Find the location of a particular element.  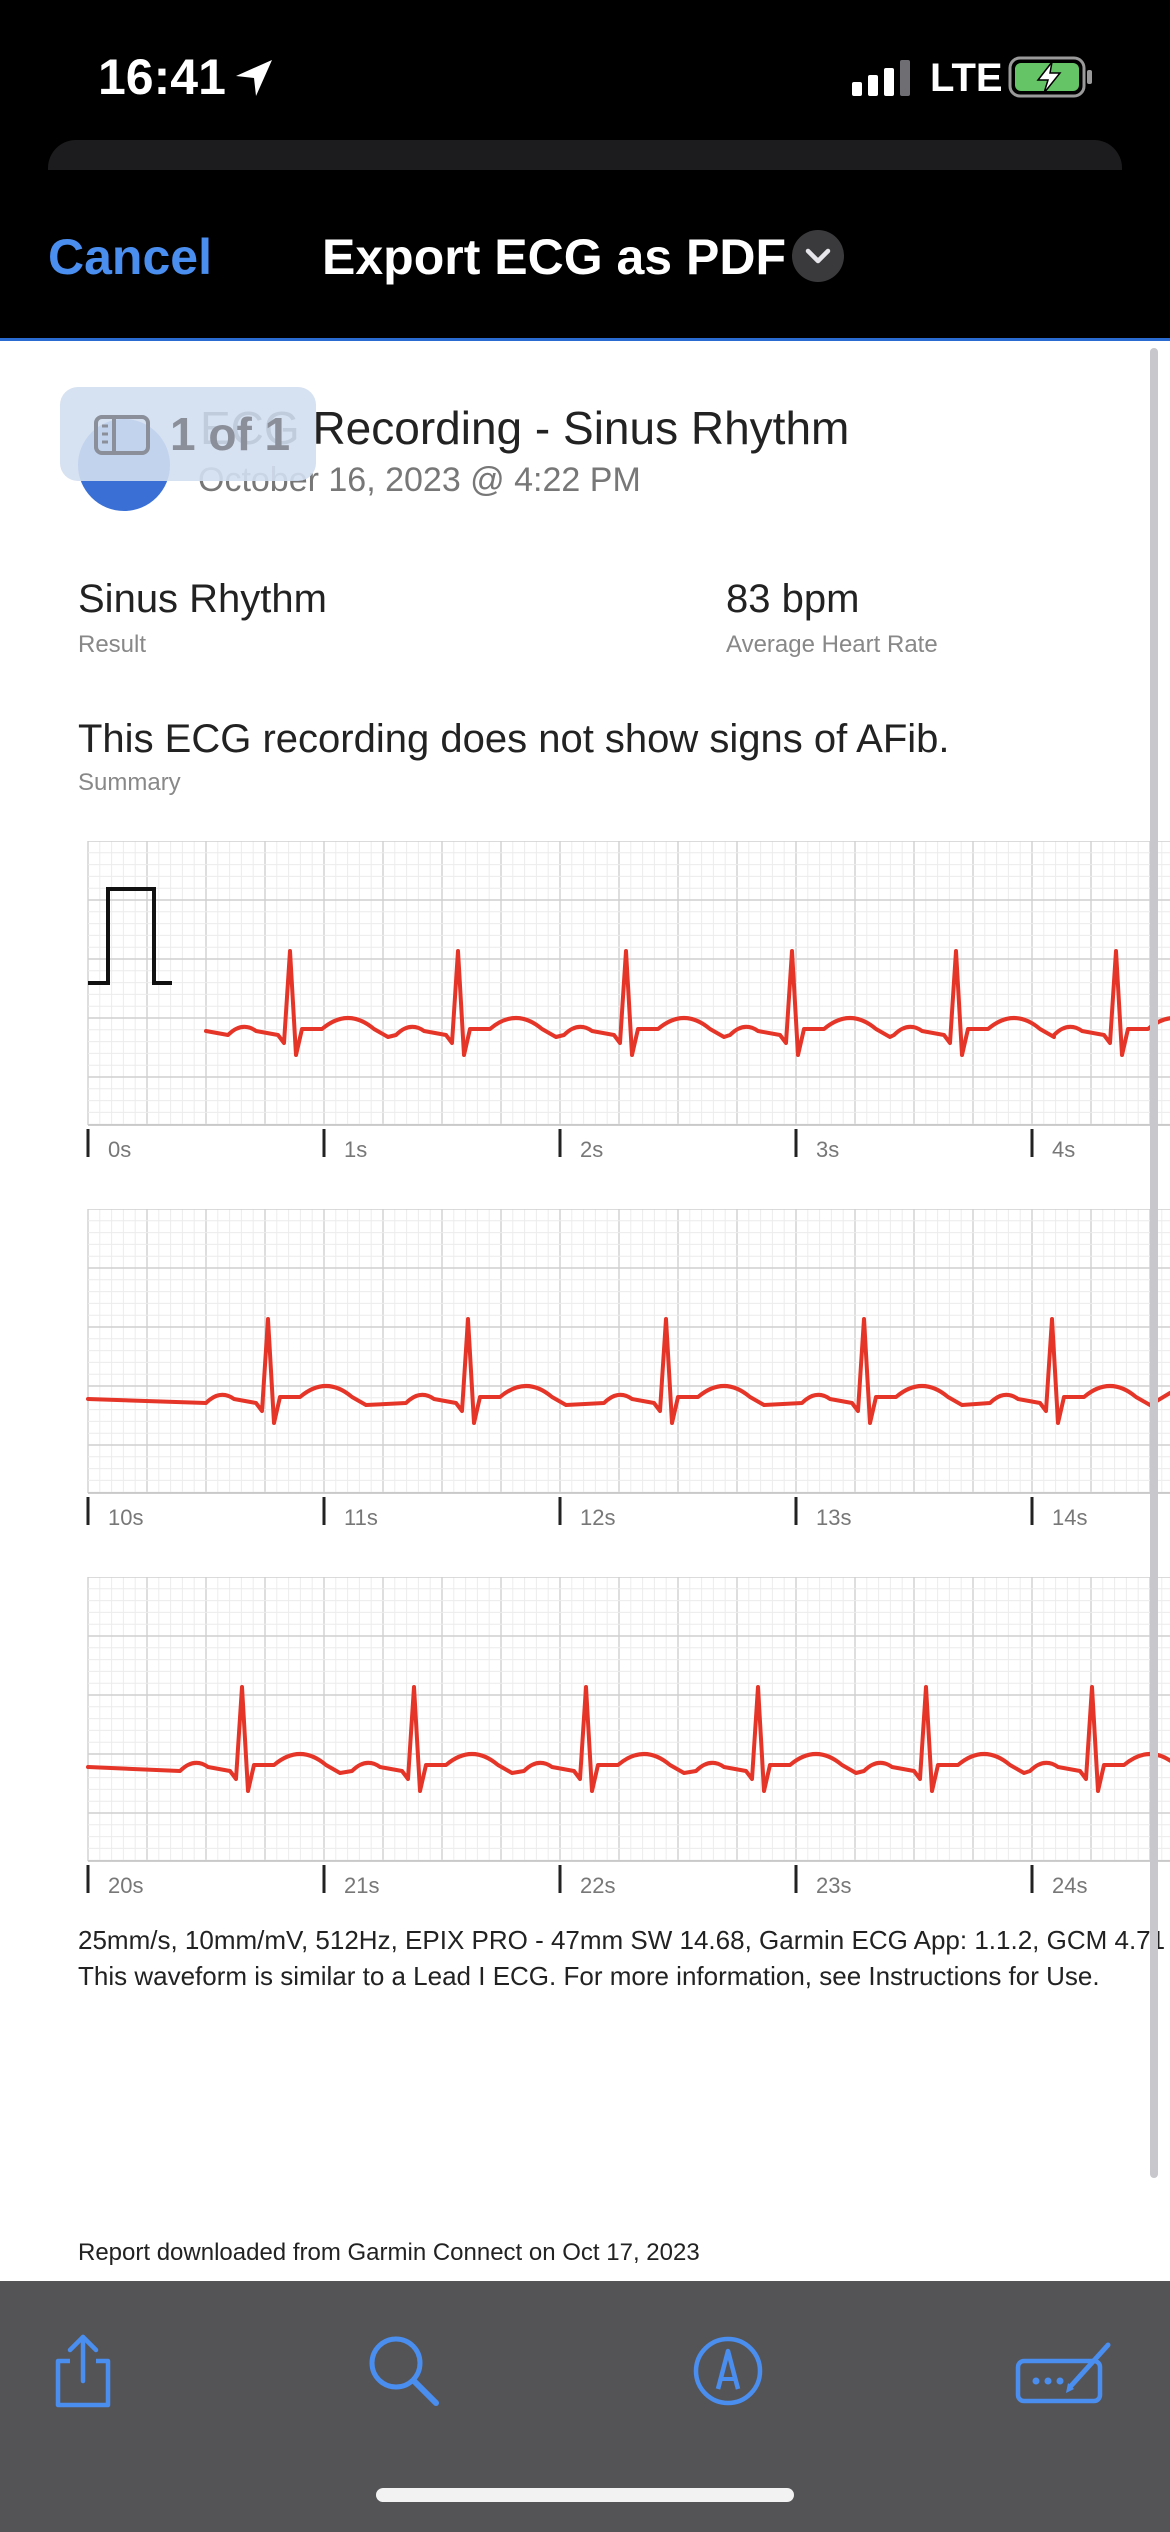

heart-rate-label: Average Heart Rate is located at coordinates (832, 644).